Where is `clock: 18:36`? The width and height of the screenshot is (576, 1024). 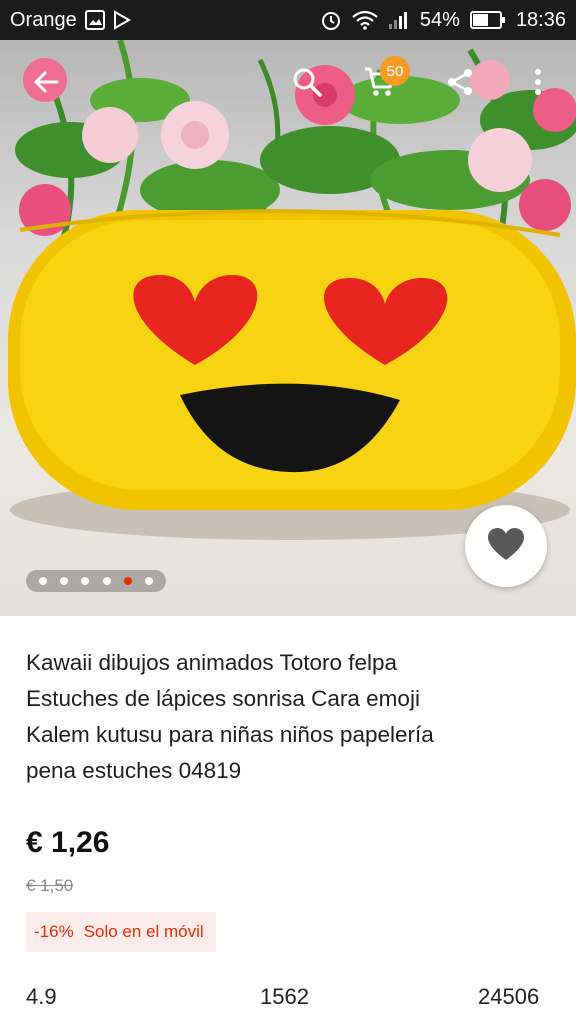 clock: 18:36 is located at coordinates (540, 19).